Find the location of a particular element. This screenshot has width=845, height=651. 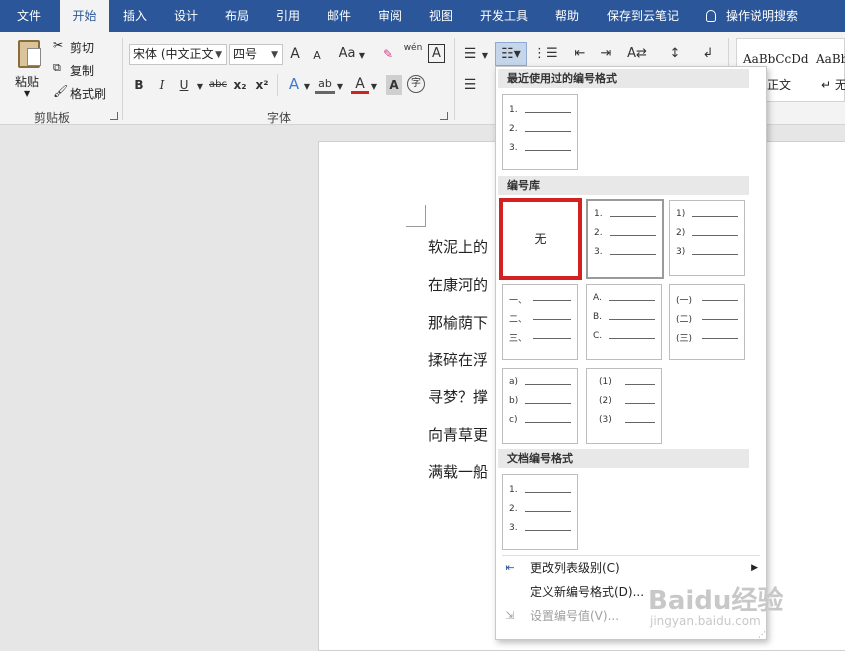

list-number: (3) is located at coordinates (605, 420).